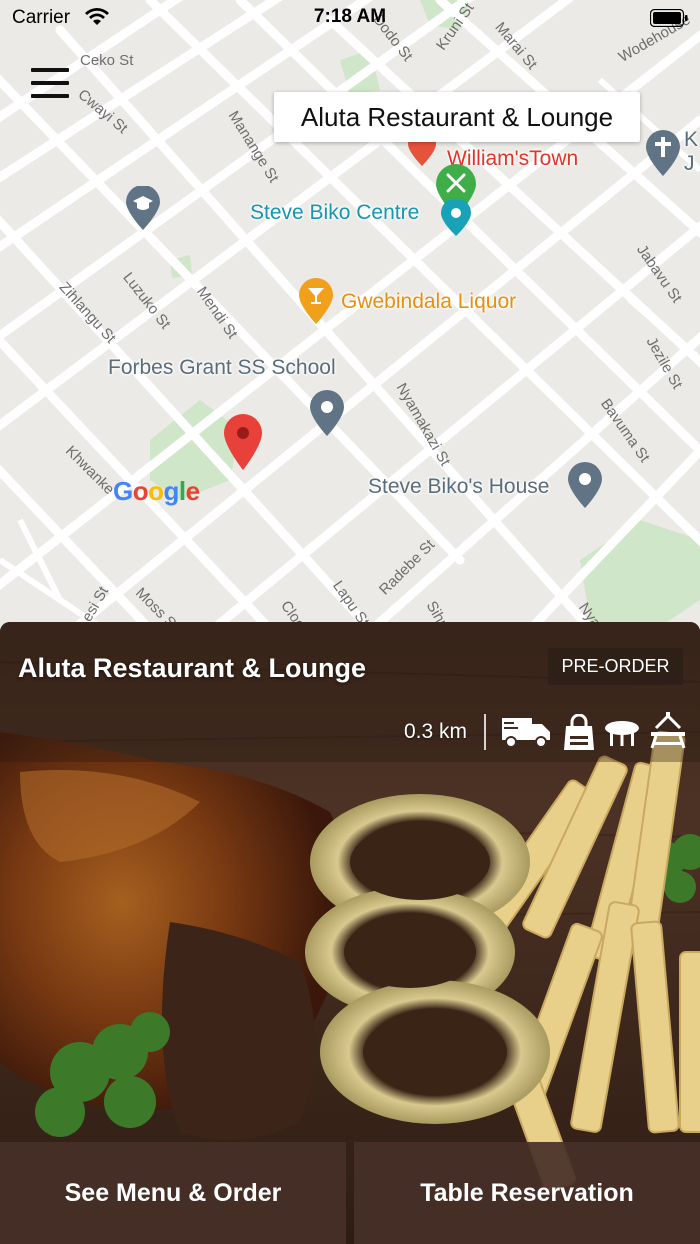 This screenshot has height=1244, width=700. What do you see at coordinates (107, 60) in the screenshot?
I see `street-label: Ceko St` at bounding box center [107, 60].